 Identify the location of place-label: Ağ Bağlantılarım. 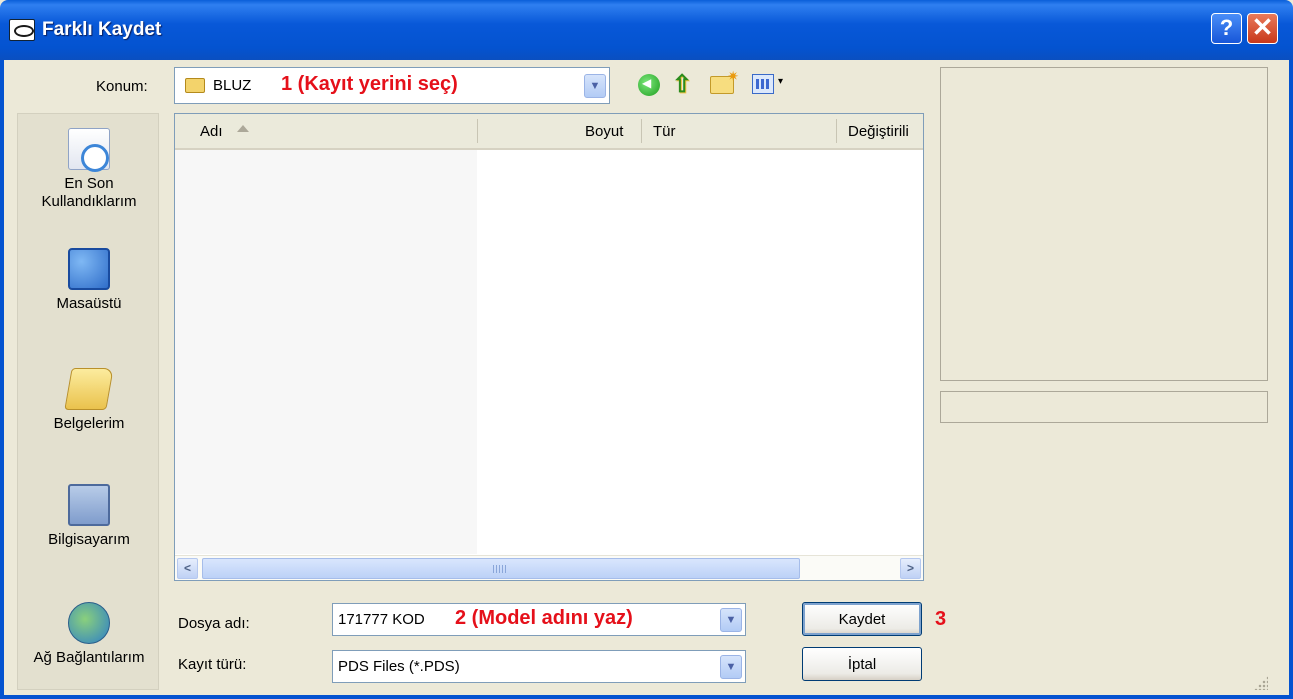
(89, 657).